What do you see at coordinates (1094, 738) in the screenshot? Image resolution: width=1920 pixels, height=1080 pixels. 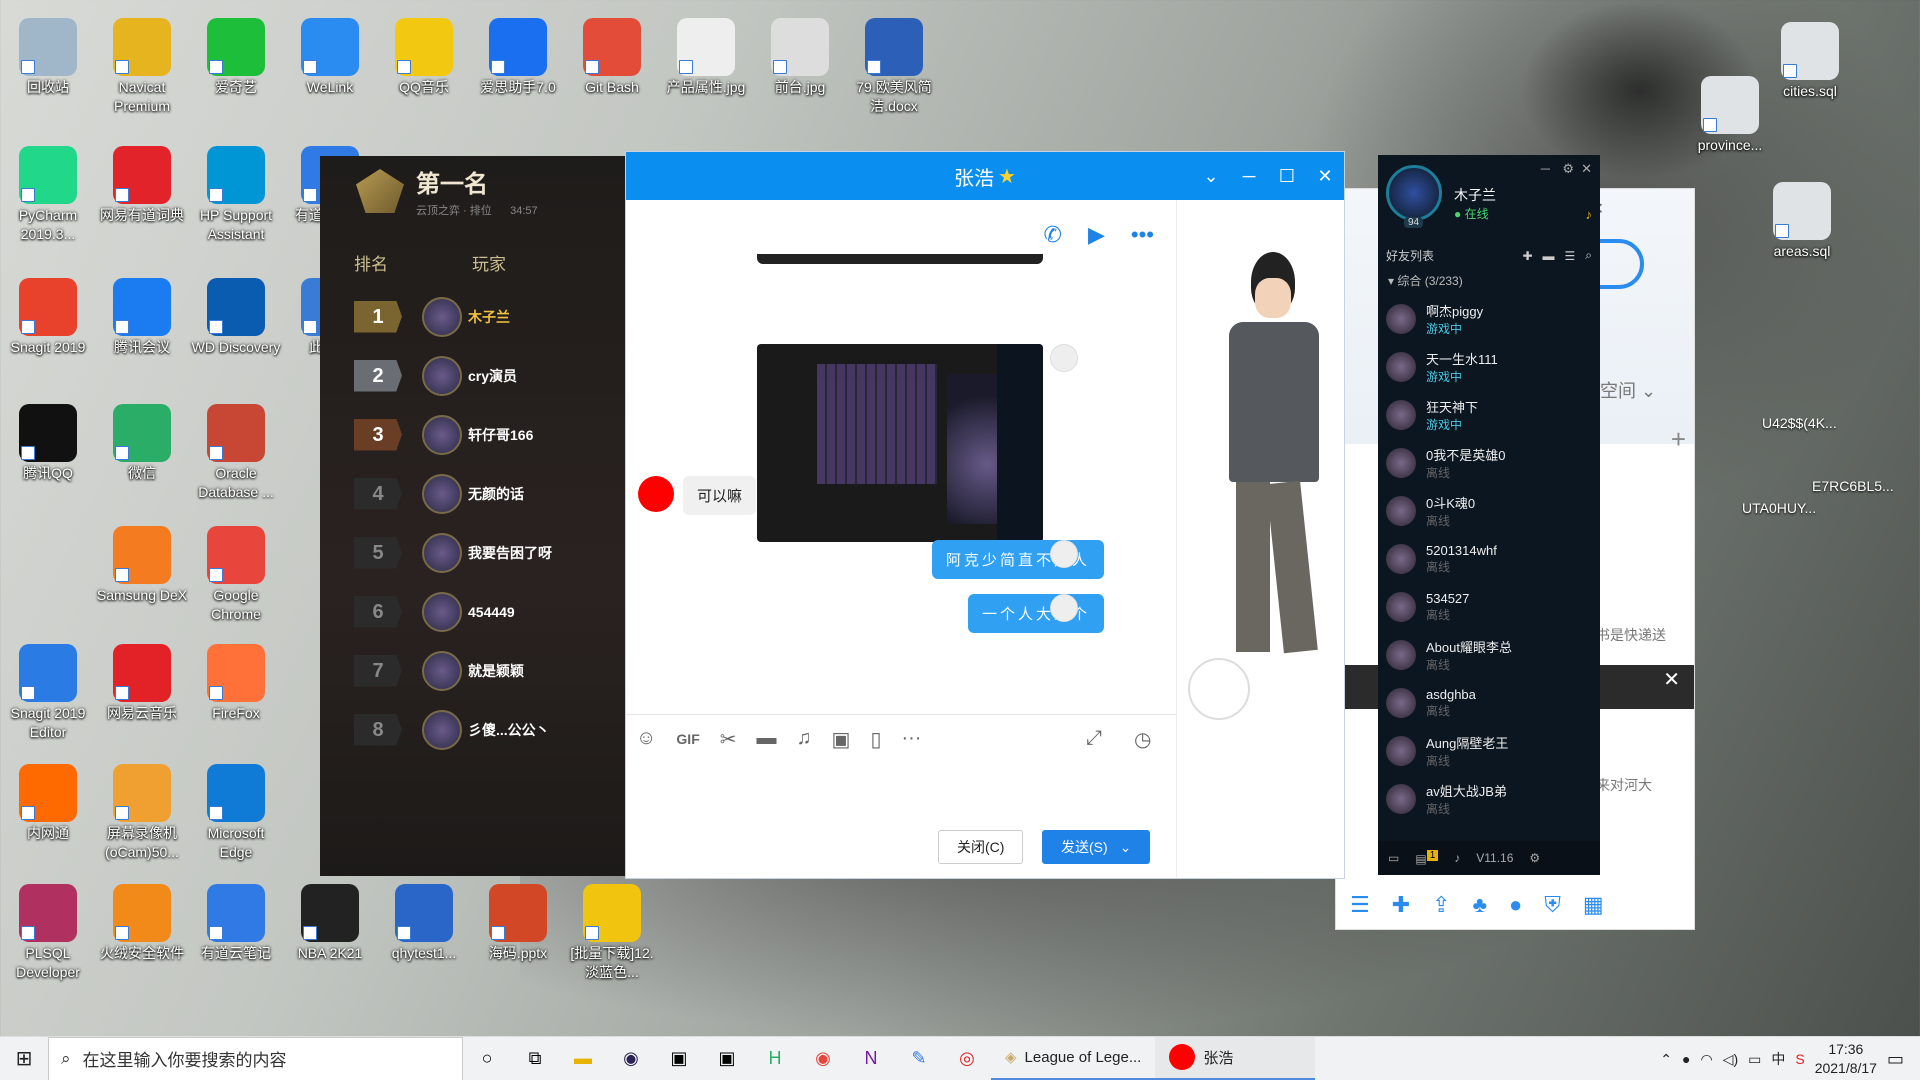 I see `expand-icon: ⤢` at bounding box center [1094, 738].